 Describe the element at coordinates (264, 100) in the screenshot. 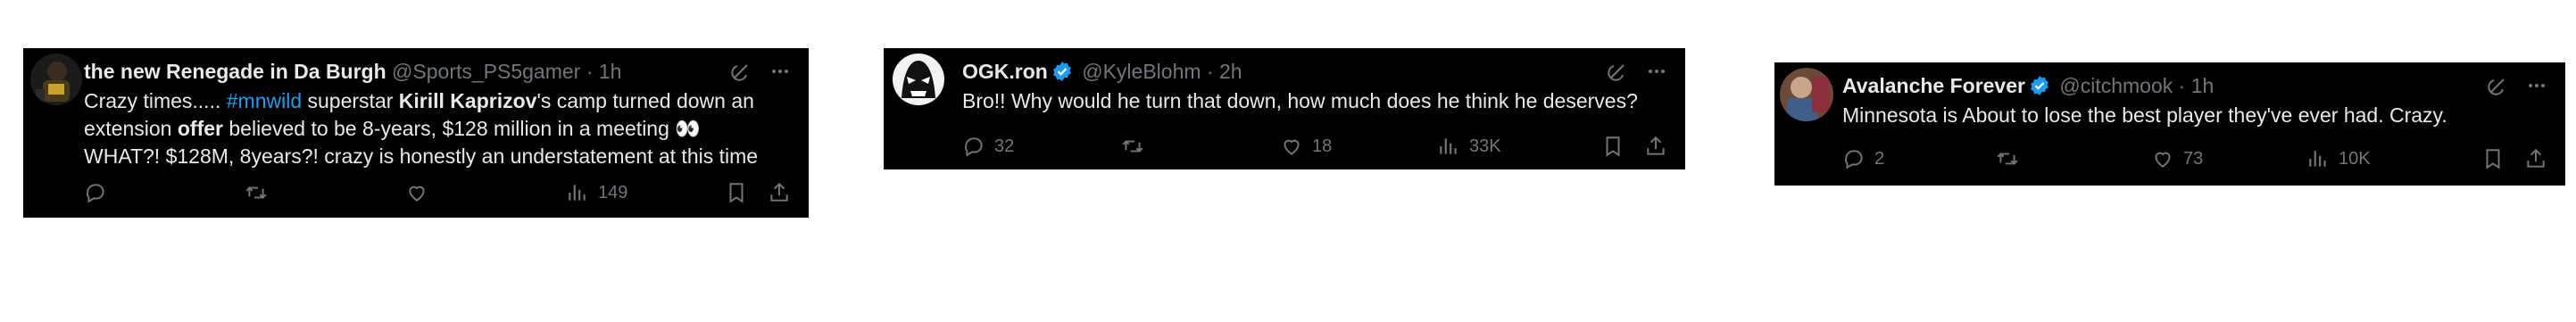

I see `hashtag-link: #mnwild` at that location.